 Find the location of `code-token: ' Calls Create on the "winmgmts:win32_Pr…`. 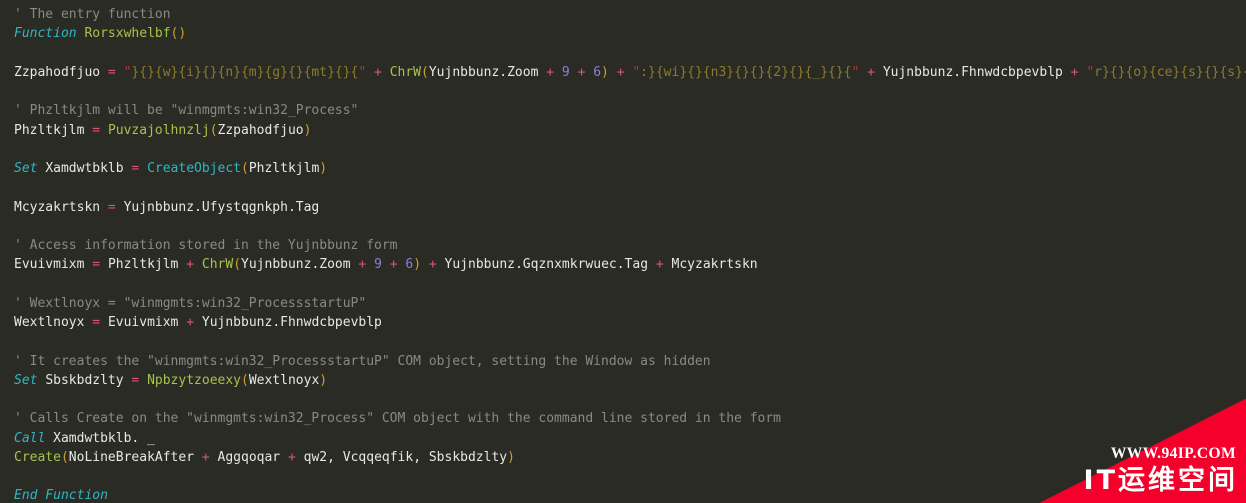

code-token: ' Calls Create on the "winmgmts:win32_Pr… is located at coordinates (398, 419).